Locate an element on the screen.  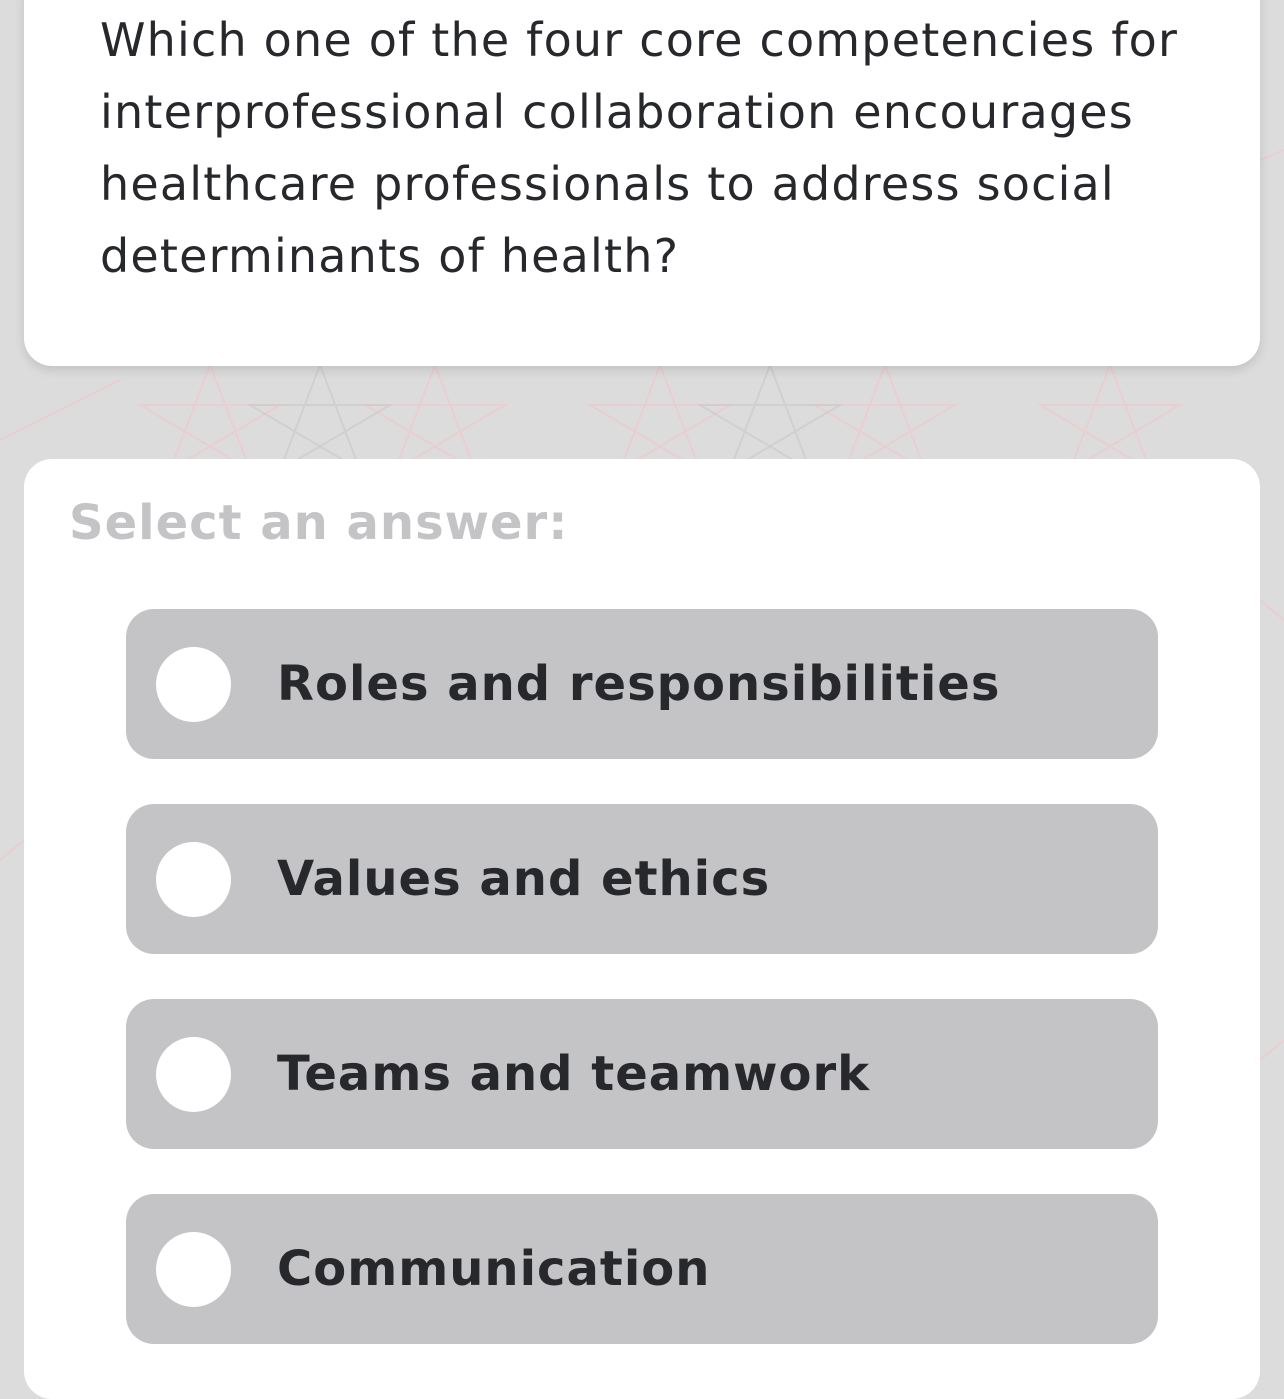
answer-option-communication: Communication is located at coordinates (642, 1269).